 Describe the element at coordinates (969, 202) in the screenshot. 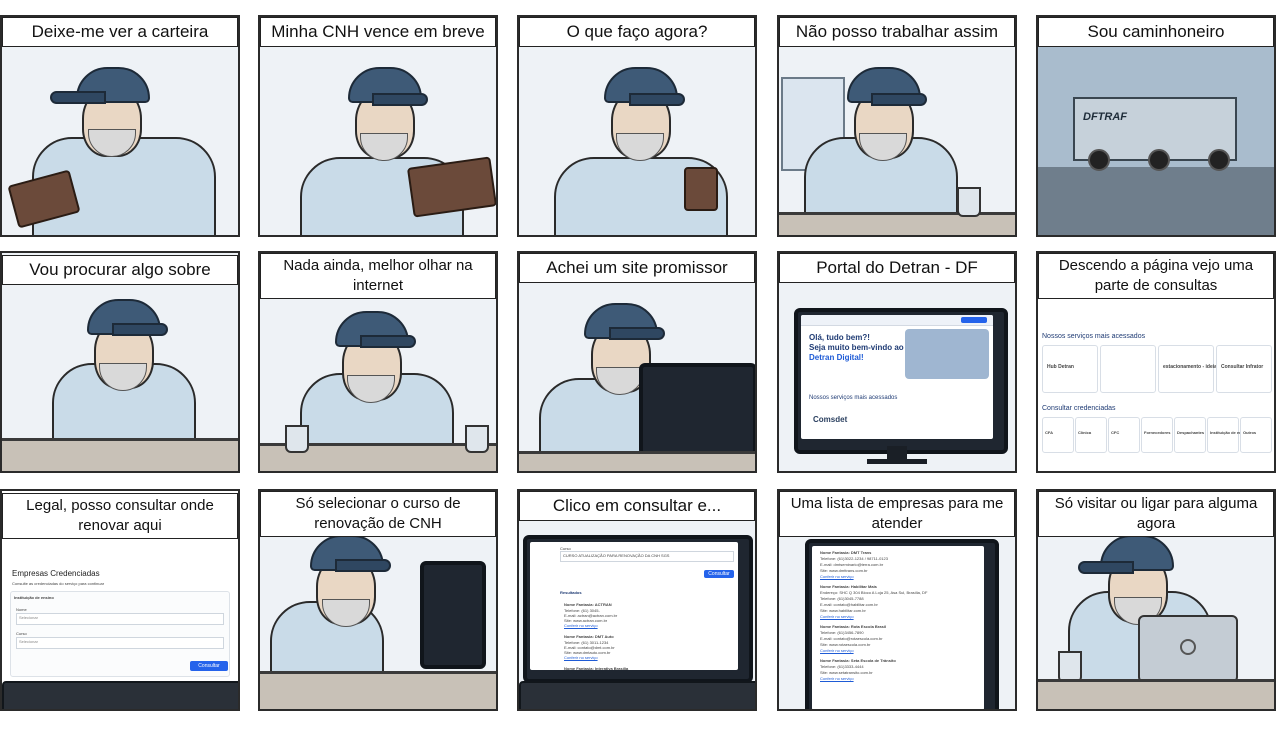

I see `cup` at that location.